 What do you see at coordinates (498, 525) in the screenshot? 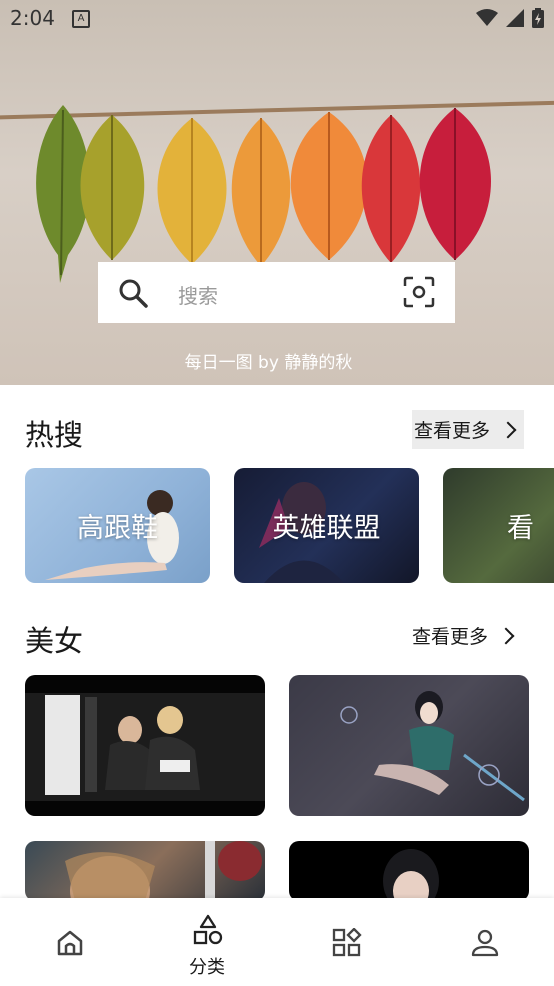
I see `hot-card-partial: 看` at bounding box center [498, 525].